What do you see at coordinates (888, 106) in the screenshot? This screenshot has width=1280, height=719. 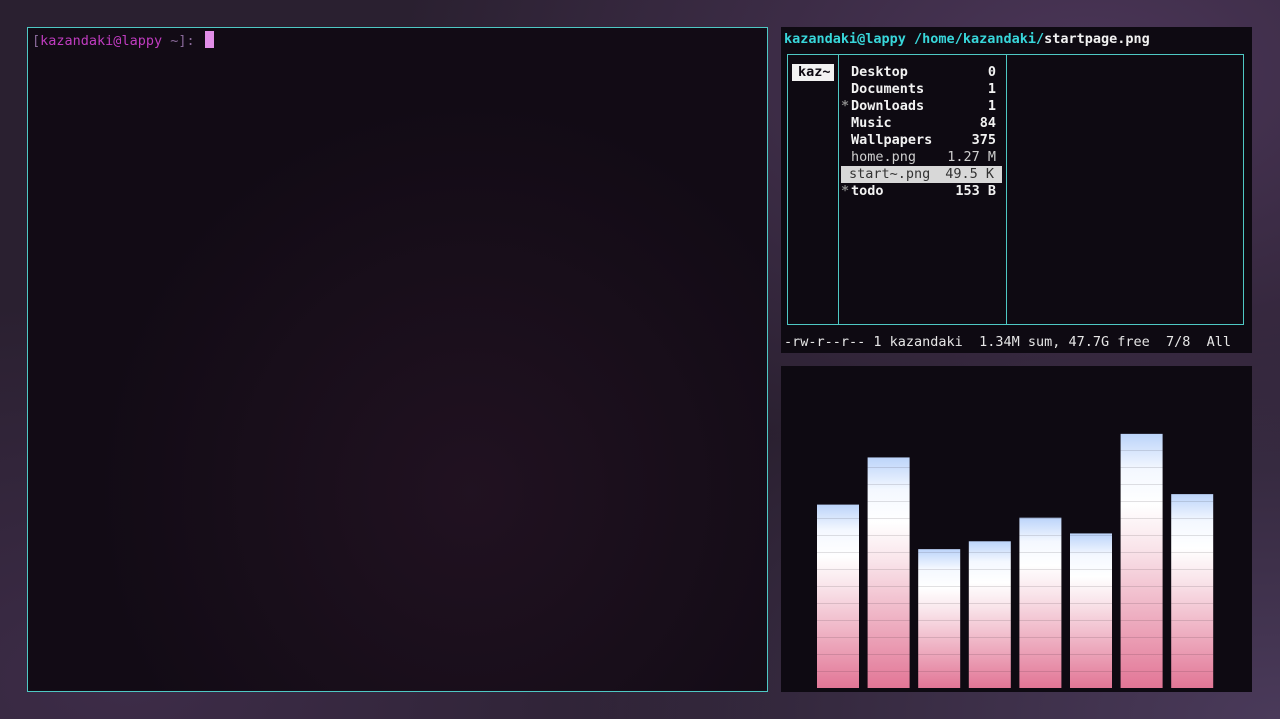 I see `entry-name: Downloads` at bounding box center [888, 106].